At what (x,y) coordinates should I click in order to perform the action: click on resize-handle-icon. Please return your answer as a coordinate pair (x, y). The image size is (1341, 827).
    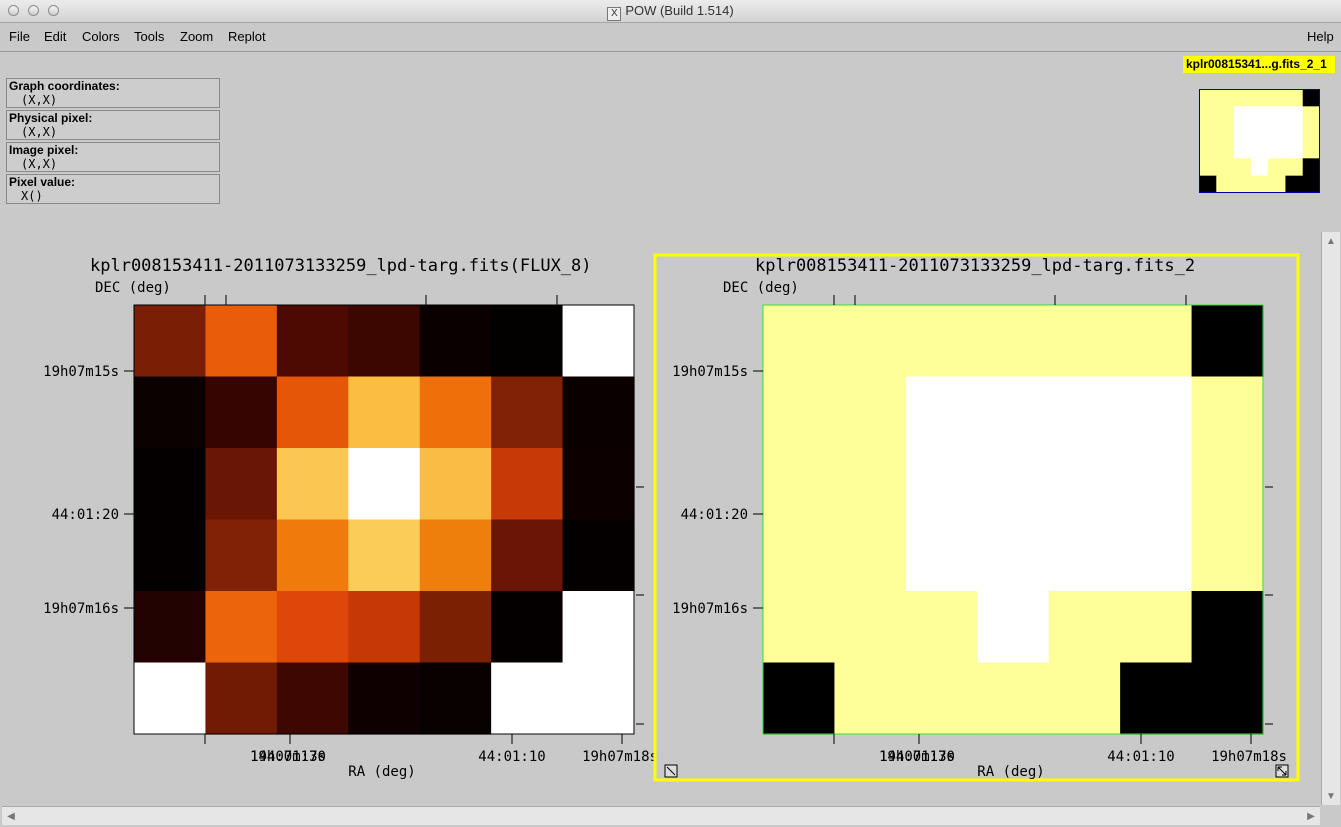
    Looking at the image, I should click on (1282, 771).